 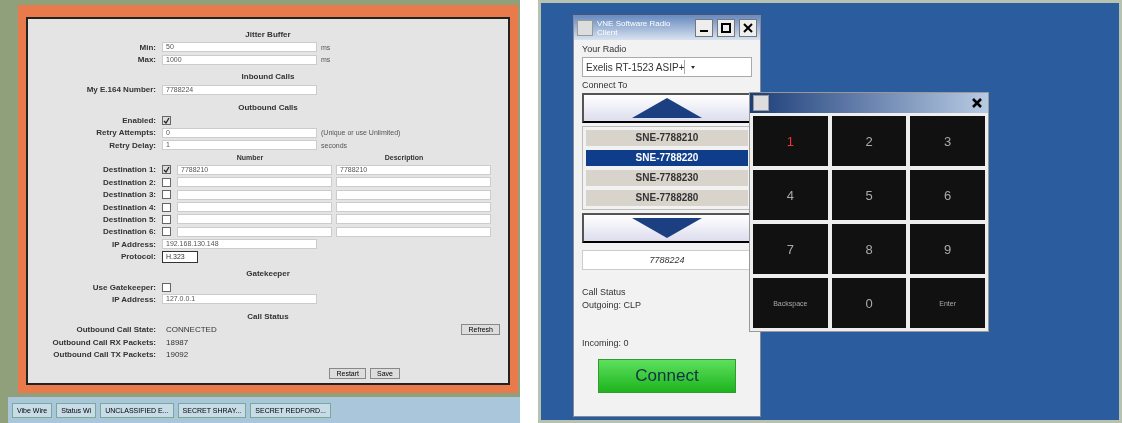 I want to click on up-arrow-icon, so click(x=667, y=108).